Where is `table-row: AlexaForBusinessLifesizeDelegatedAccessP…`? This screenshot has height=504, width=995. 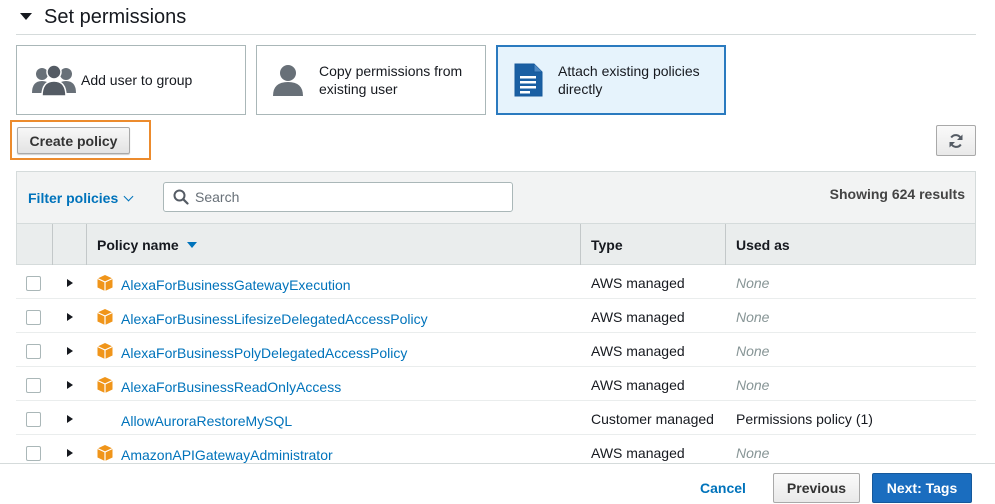
table-row: AlexaForBusinessLifesizeDelegatedAccessP… is located at coordinates (496, 316).